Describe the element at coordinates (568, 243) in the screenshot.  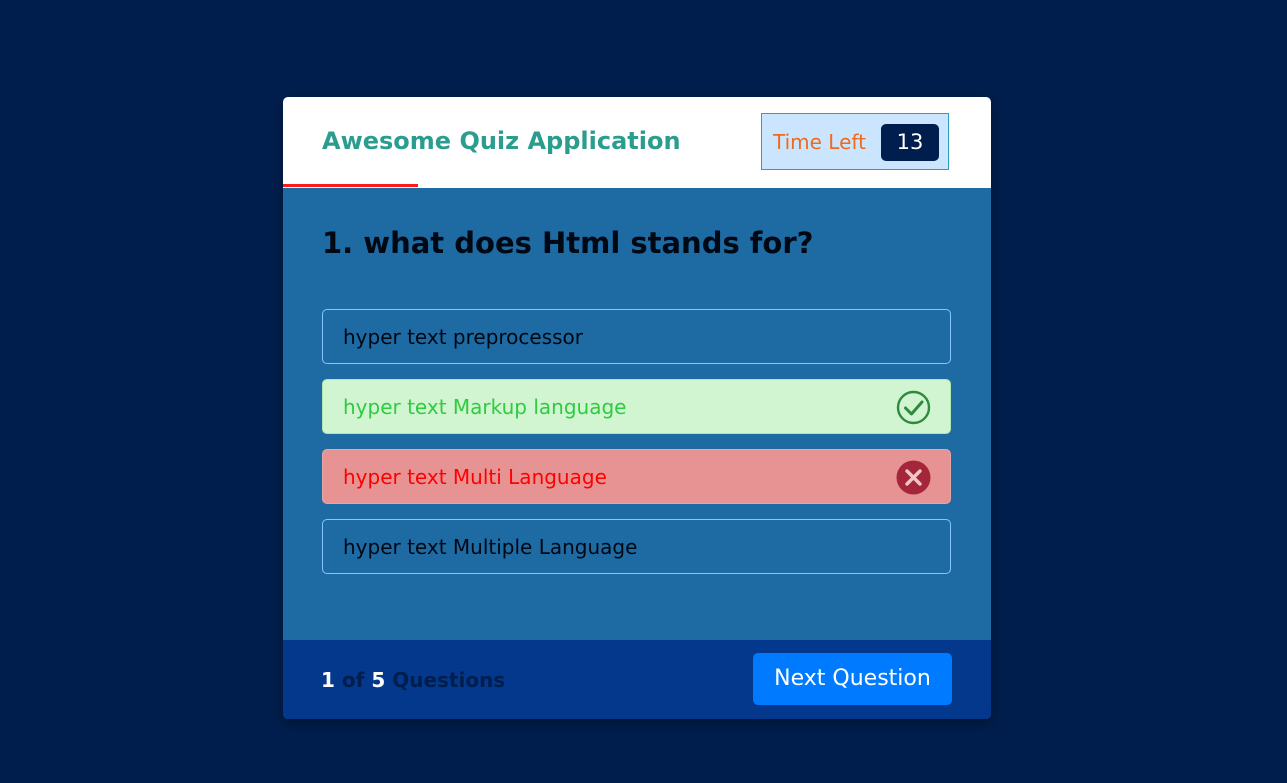
I see `question-text: 1. what does Html stands for?` at that location.